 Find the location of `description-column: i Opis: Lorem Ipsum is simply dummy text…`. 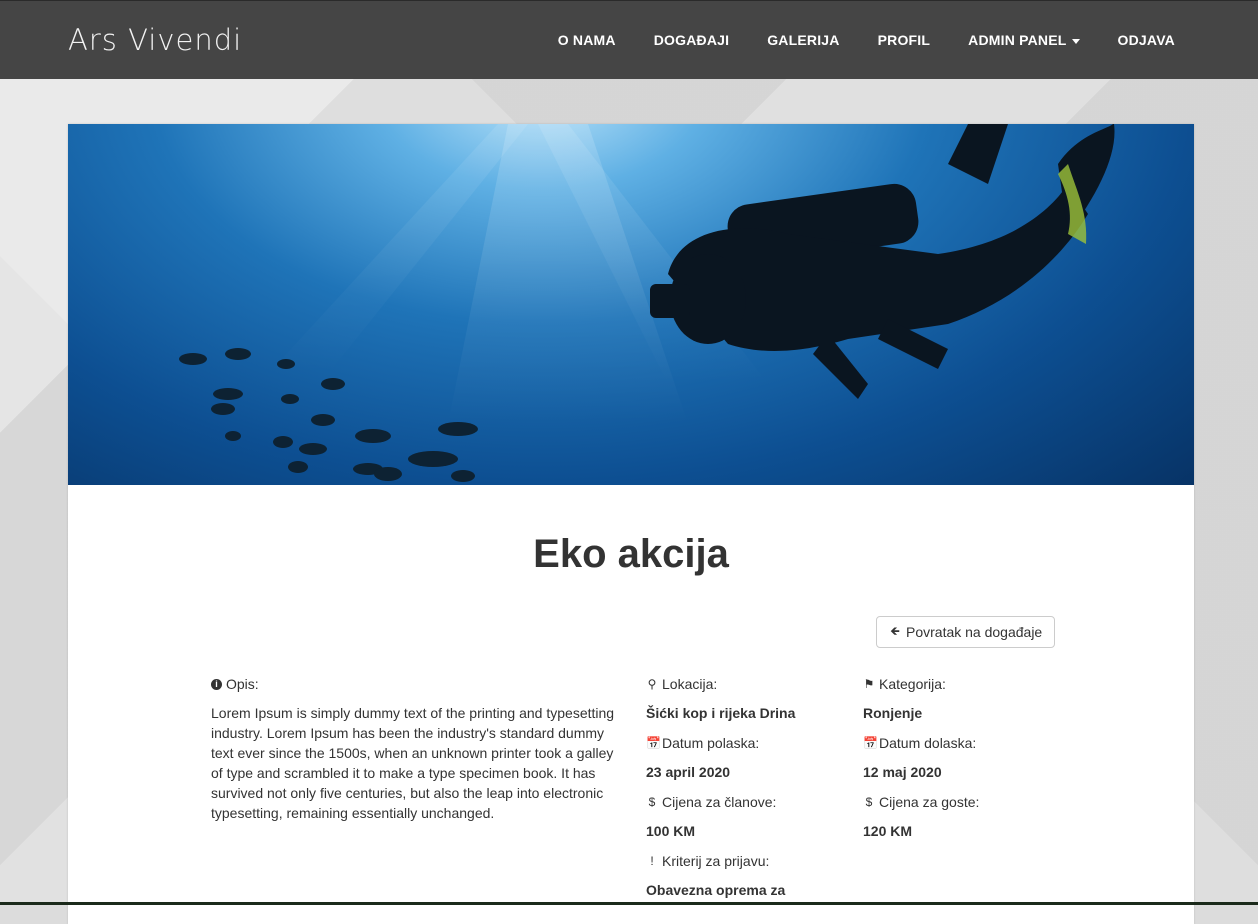

description-column: i Opis: Lorem Ipsum is simply dummy text… is located at coordinates (416, 748).